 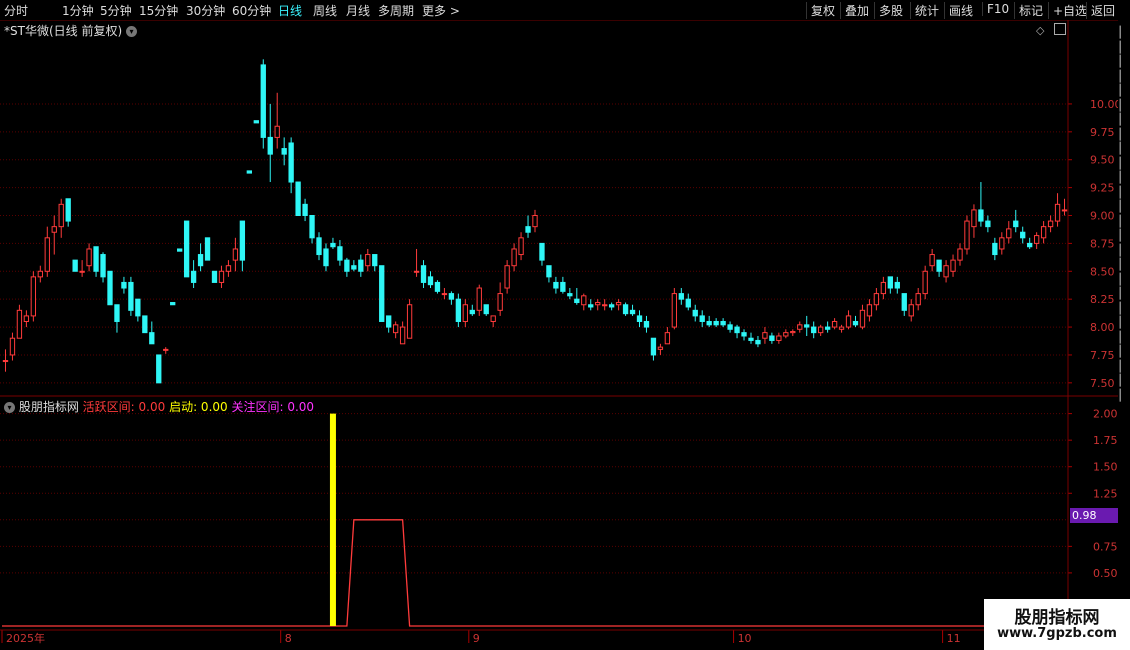 What do you see at coordinates (1124, 335) in the screenshot?
I see `side-info-panel: ▏ ▏ ▏ ▏ ▏ ▏ ▏ ▏ ▏ ▏ ▏ ▏ ▏ ▏ ▏ ▏ ▏ ▏ ▏ ▏ ▏ ▏ ▏ ▏ ▏ ▏` at bounding box center [1124, 335].